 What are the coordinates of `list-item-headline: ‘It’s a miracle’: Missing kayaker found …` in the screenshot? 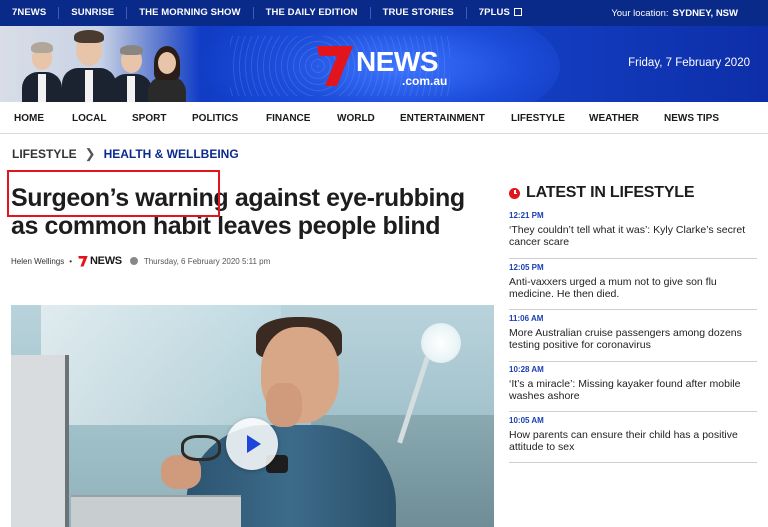 It's located at (633, 390).